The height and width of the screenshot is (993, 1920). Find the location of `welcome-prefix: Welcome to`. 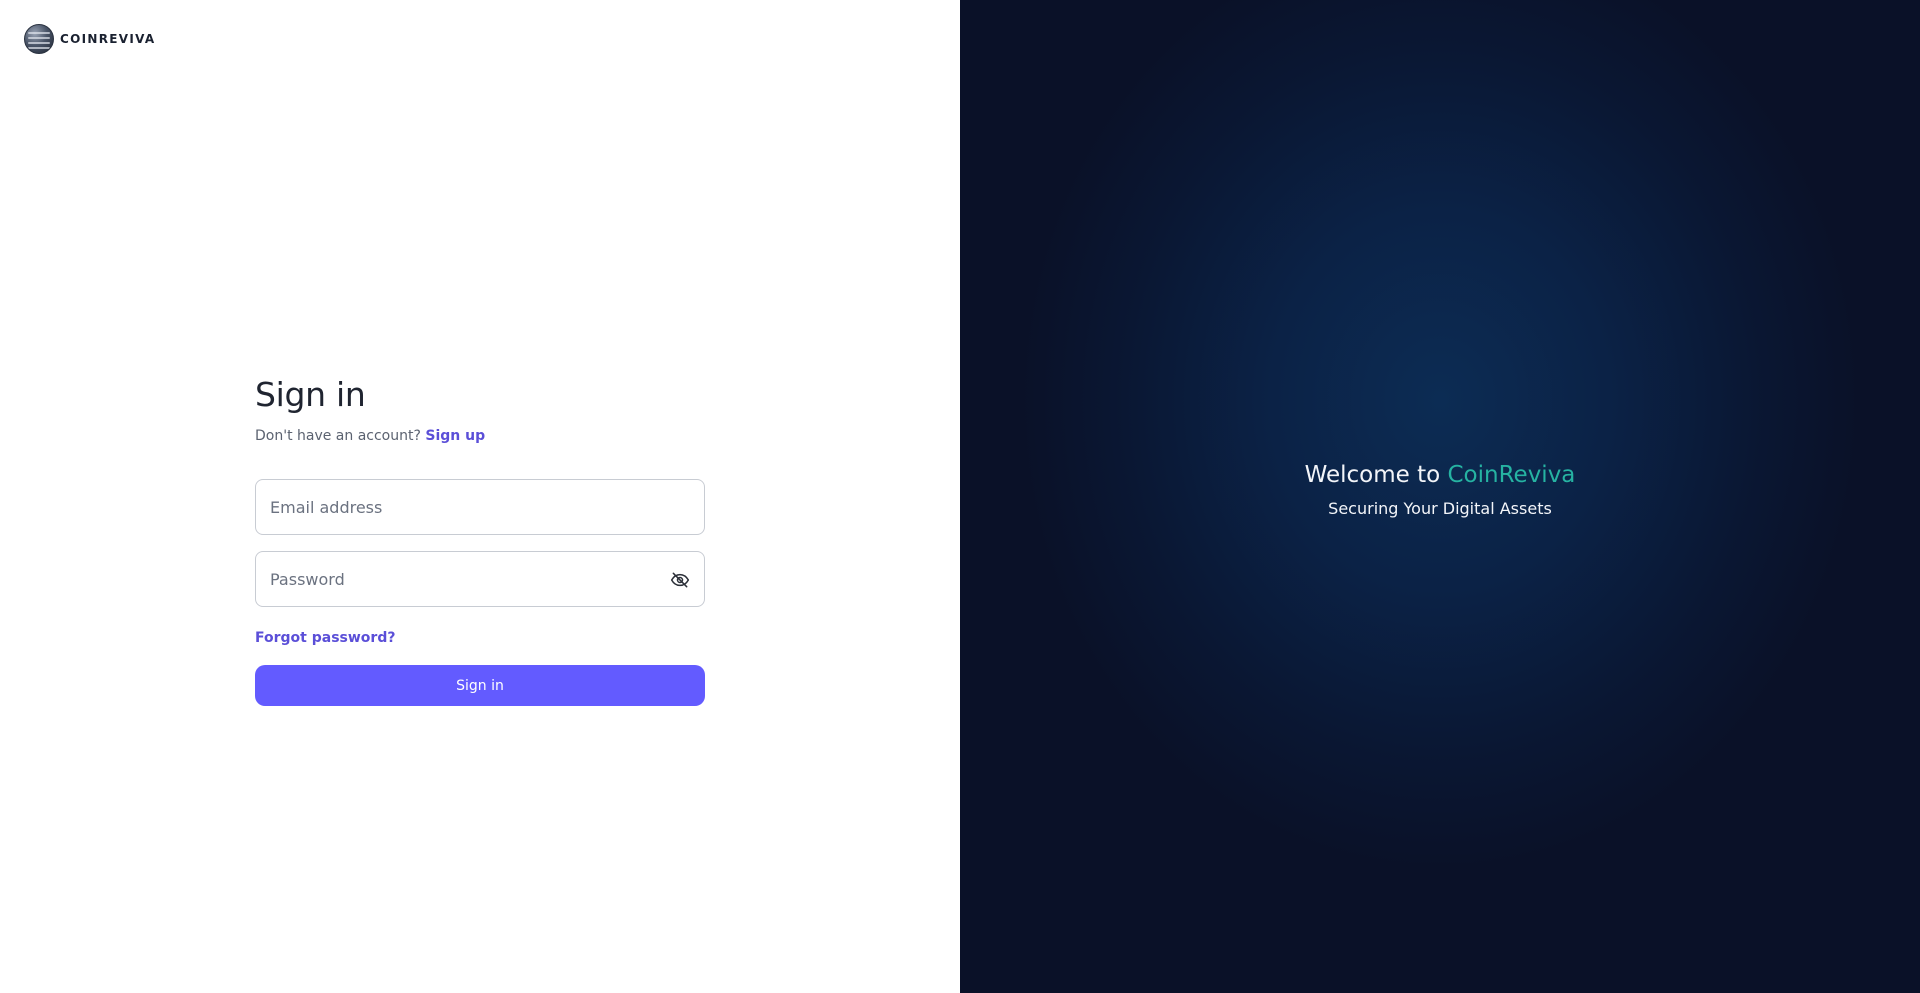

welcome-prefix: Welcome to is located at coordinates (1372, 474).